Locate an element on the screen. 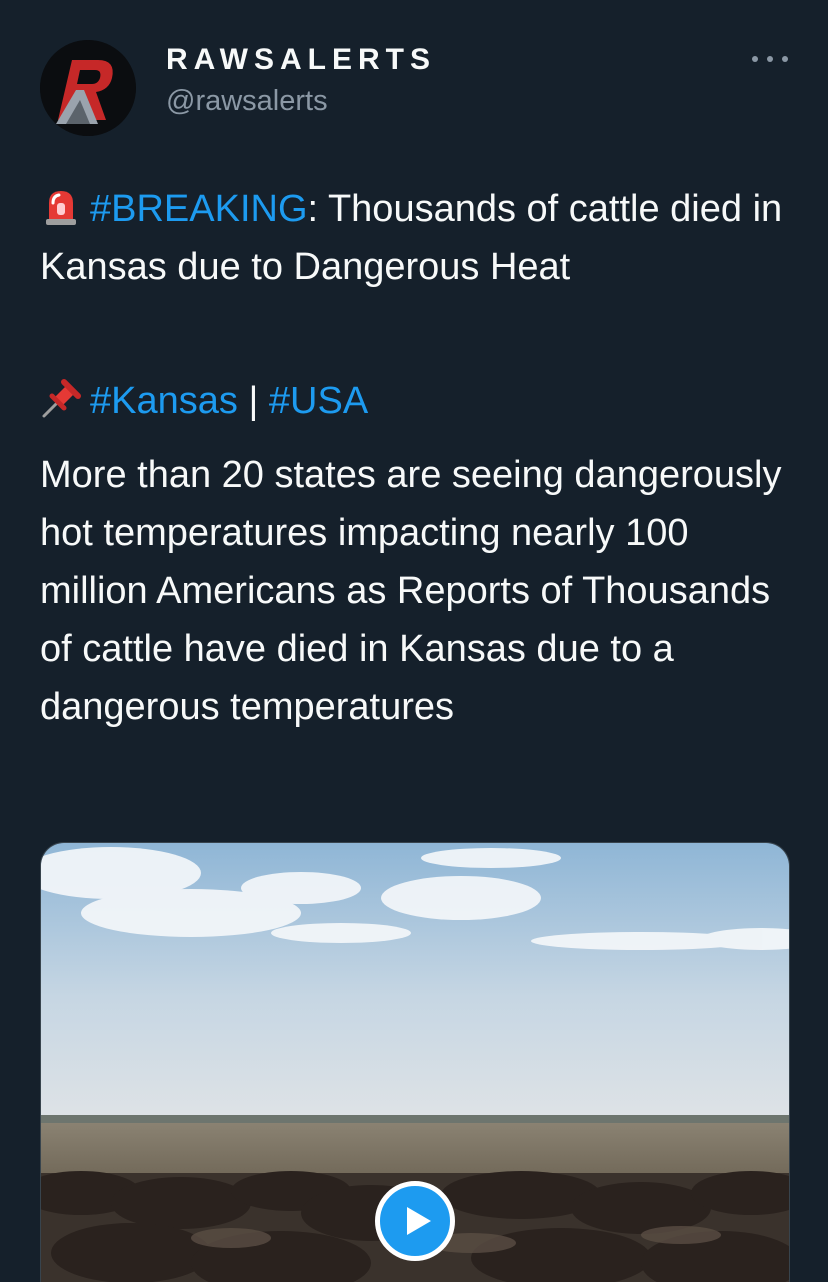  user-handle: @rawsalerts is located at coordinates (247, 101).